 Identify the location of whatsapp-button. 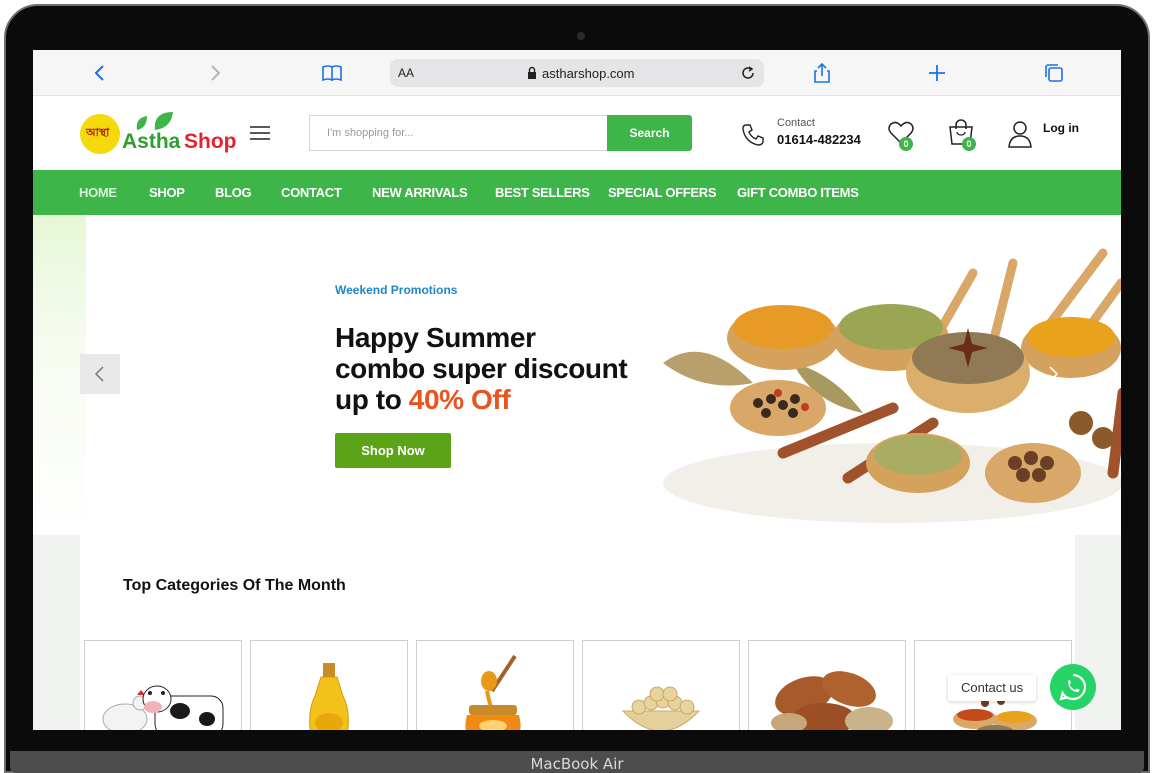
(1073, 687).